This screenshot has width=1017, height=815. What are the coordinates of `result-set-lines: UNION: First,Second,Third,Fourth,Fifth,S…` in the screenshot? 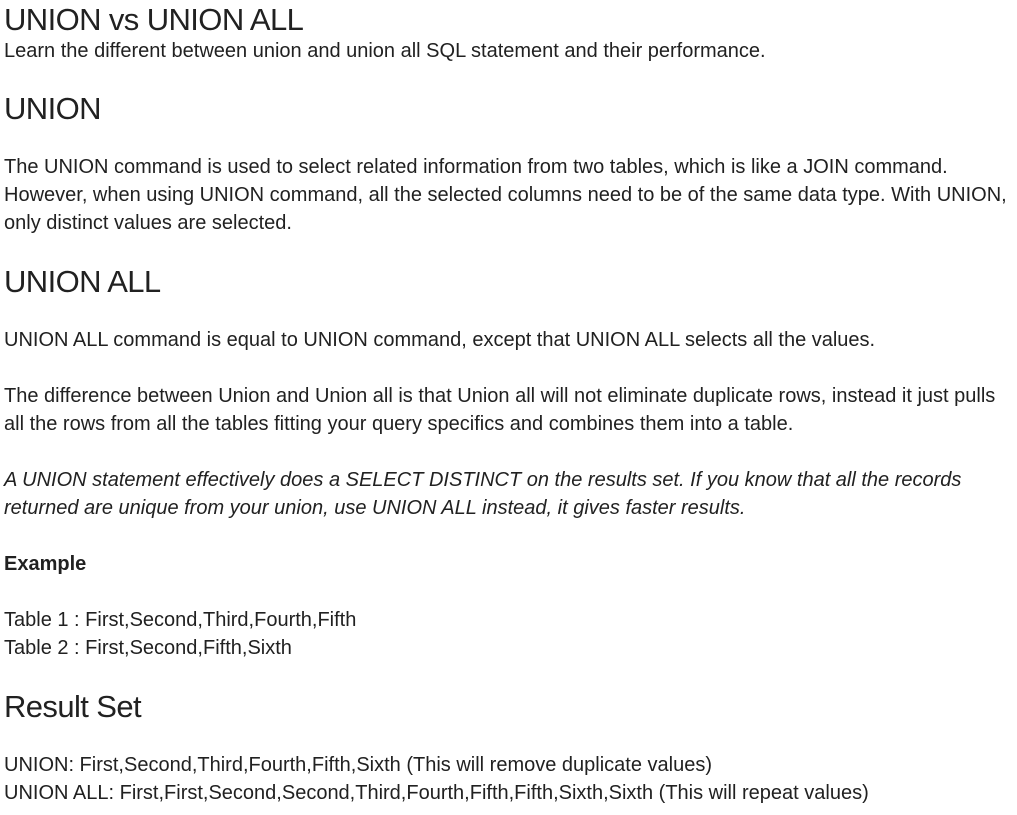 It's located at (509, 779).